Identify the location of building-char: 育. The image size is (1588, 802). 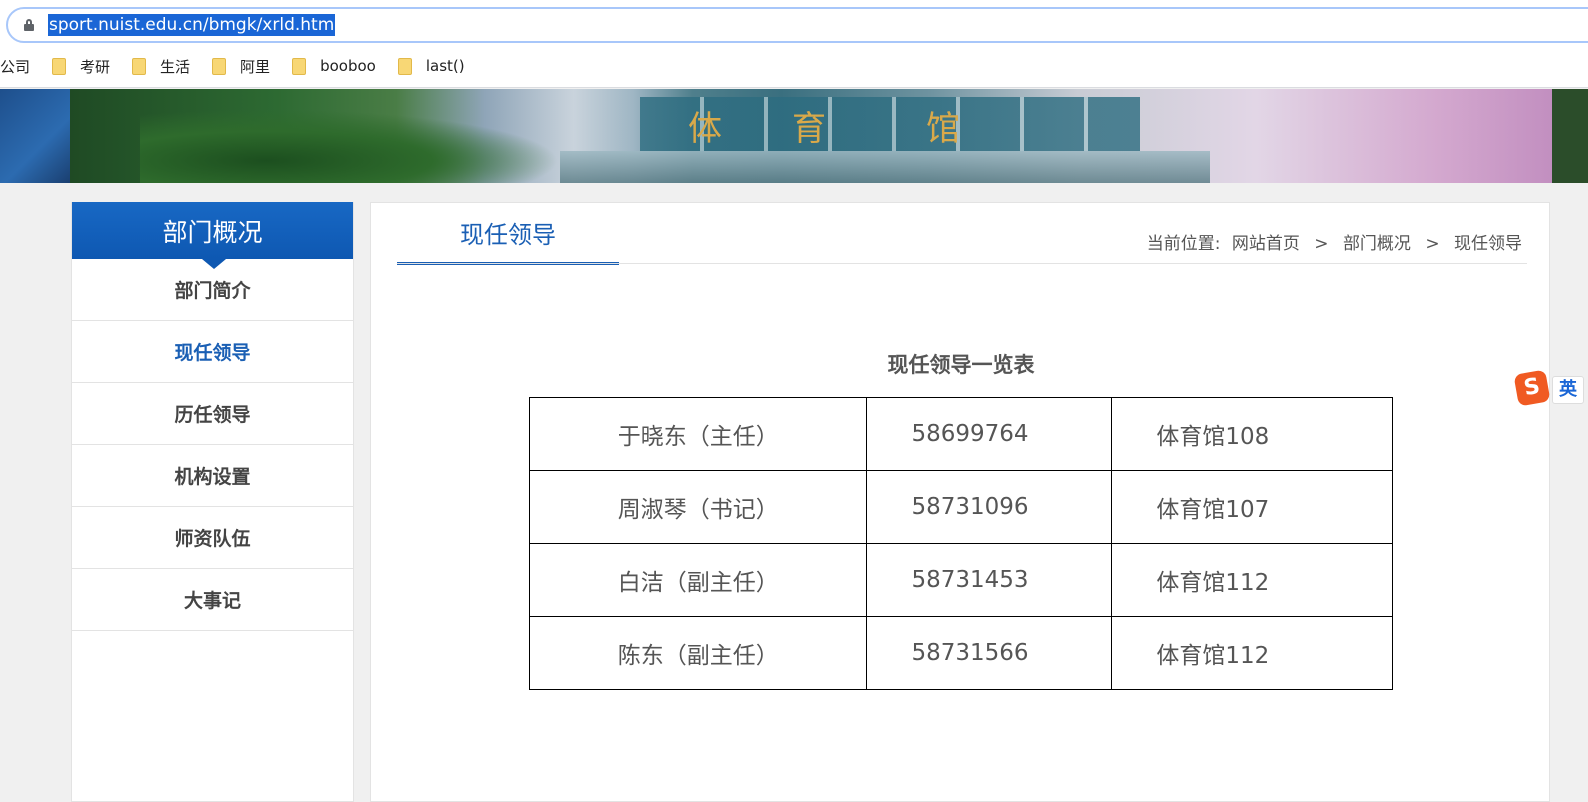
(809, 129).